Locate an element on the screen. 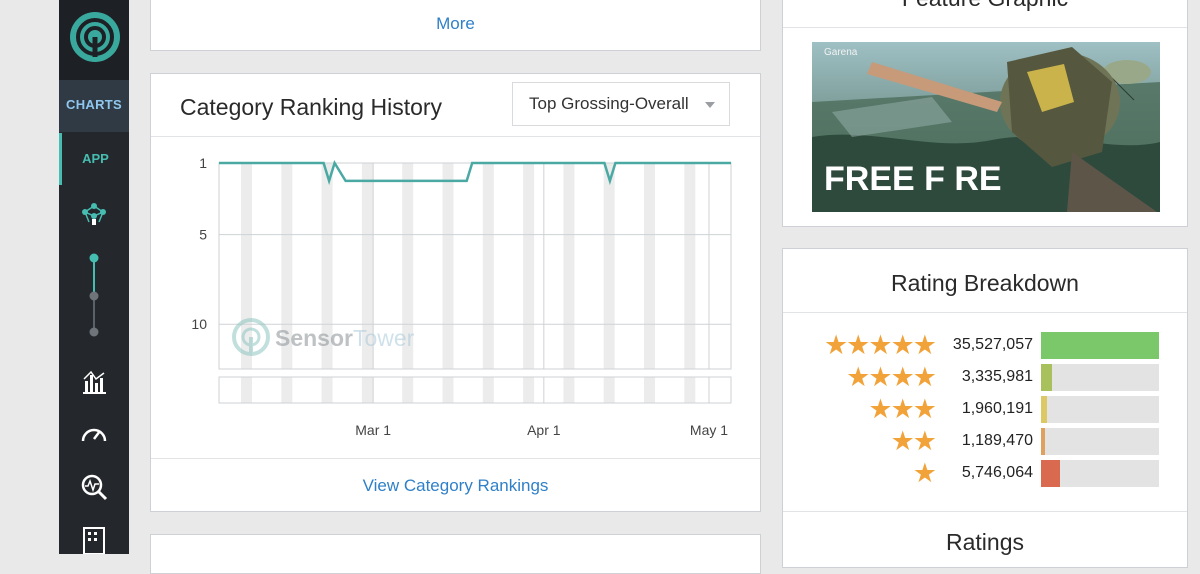 This screenshot has width=1200, height=574. rating-card-title: Rating Breakdown is located at coordinates (985, 283).